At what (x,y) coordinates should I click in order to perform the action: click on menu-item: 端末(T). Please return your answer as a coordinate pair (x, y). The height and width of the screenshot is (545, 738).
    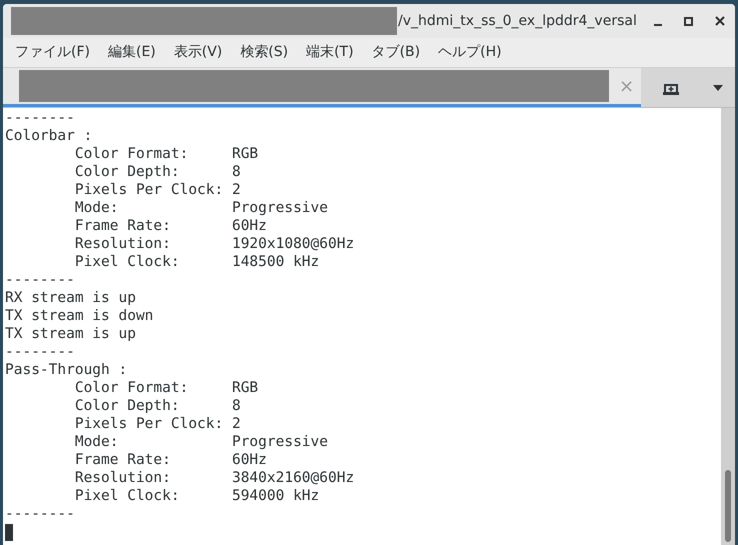
    Looking at the image, I should click on (330, 52).